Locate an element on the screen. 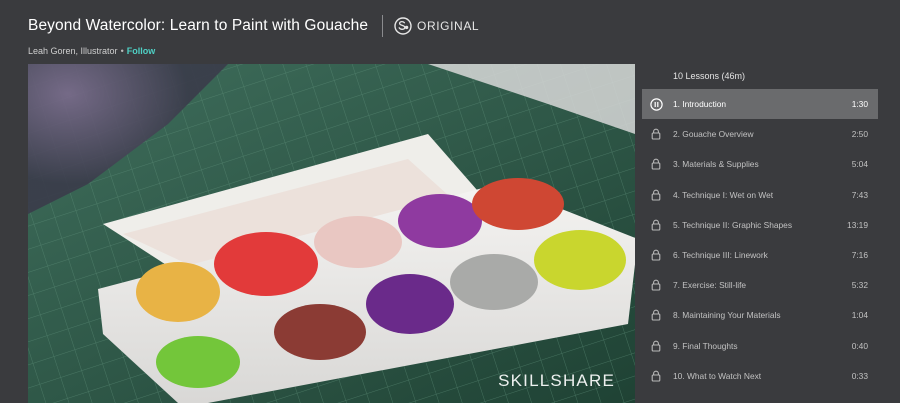 The width and height of the screenshot is (900, 403). lesson-title: 7. Exercise: Still-life is located at coordinates (710, 285).